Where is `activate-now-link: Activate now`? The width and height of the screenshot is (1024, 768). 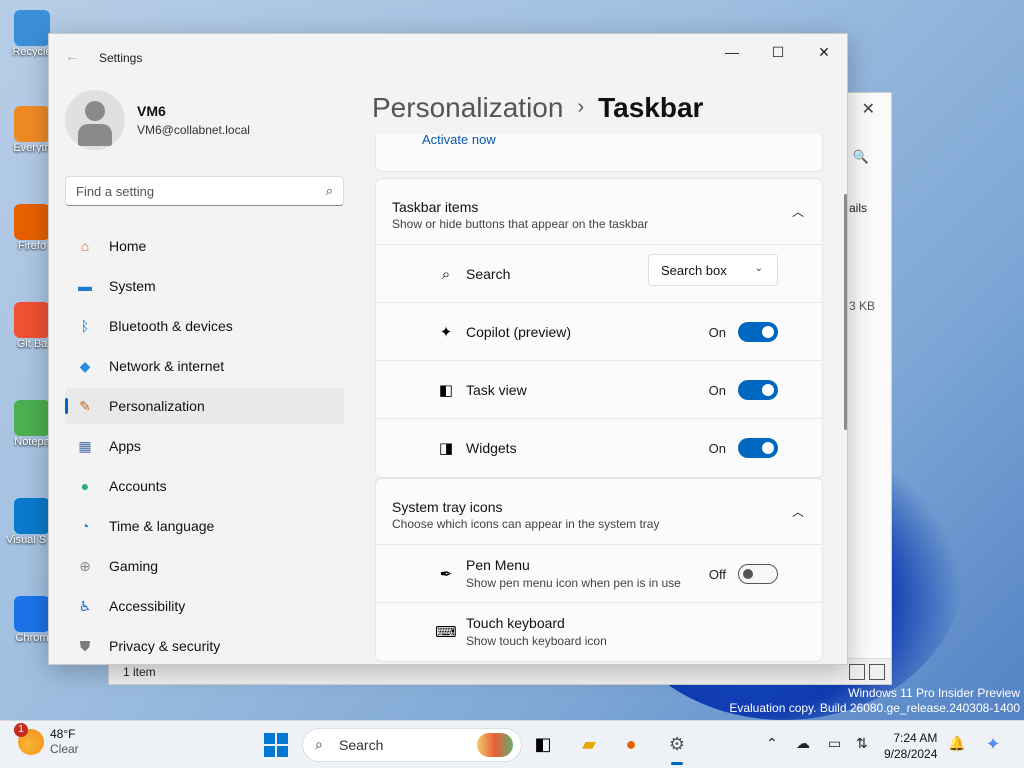
activate-now-link: Activate now is located at coordinates (459, 140).